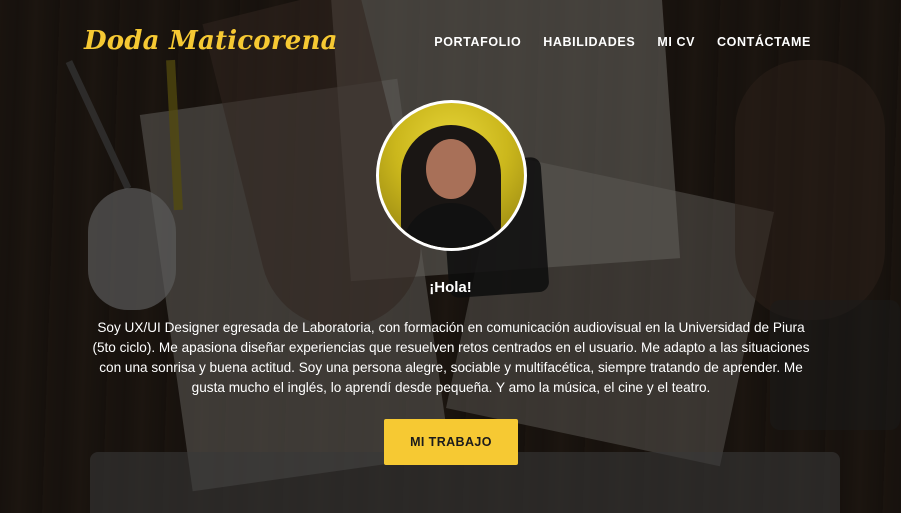 Image resolution: width=901 pixels, height=513 pixels. What do you see at coordinates (211, 41) in the screenshot?
I see `brand-logo: Doda Maticorena` at bounding box center [211, 41].